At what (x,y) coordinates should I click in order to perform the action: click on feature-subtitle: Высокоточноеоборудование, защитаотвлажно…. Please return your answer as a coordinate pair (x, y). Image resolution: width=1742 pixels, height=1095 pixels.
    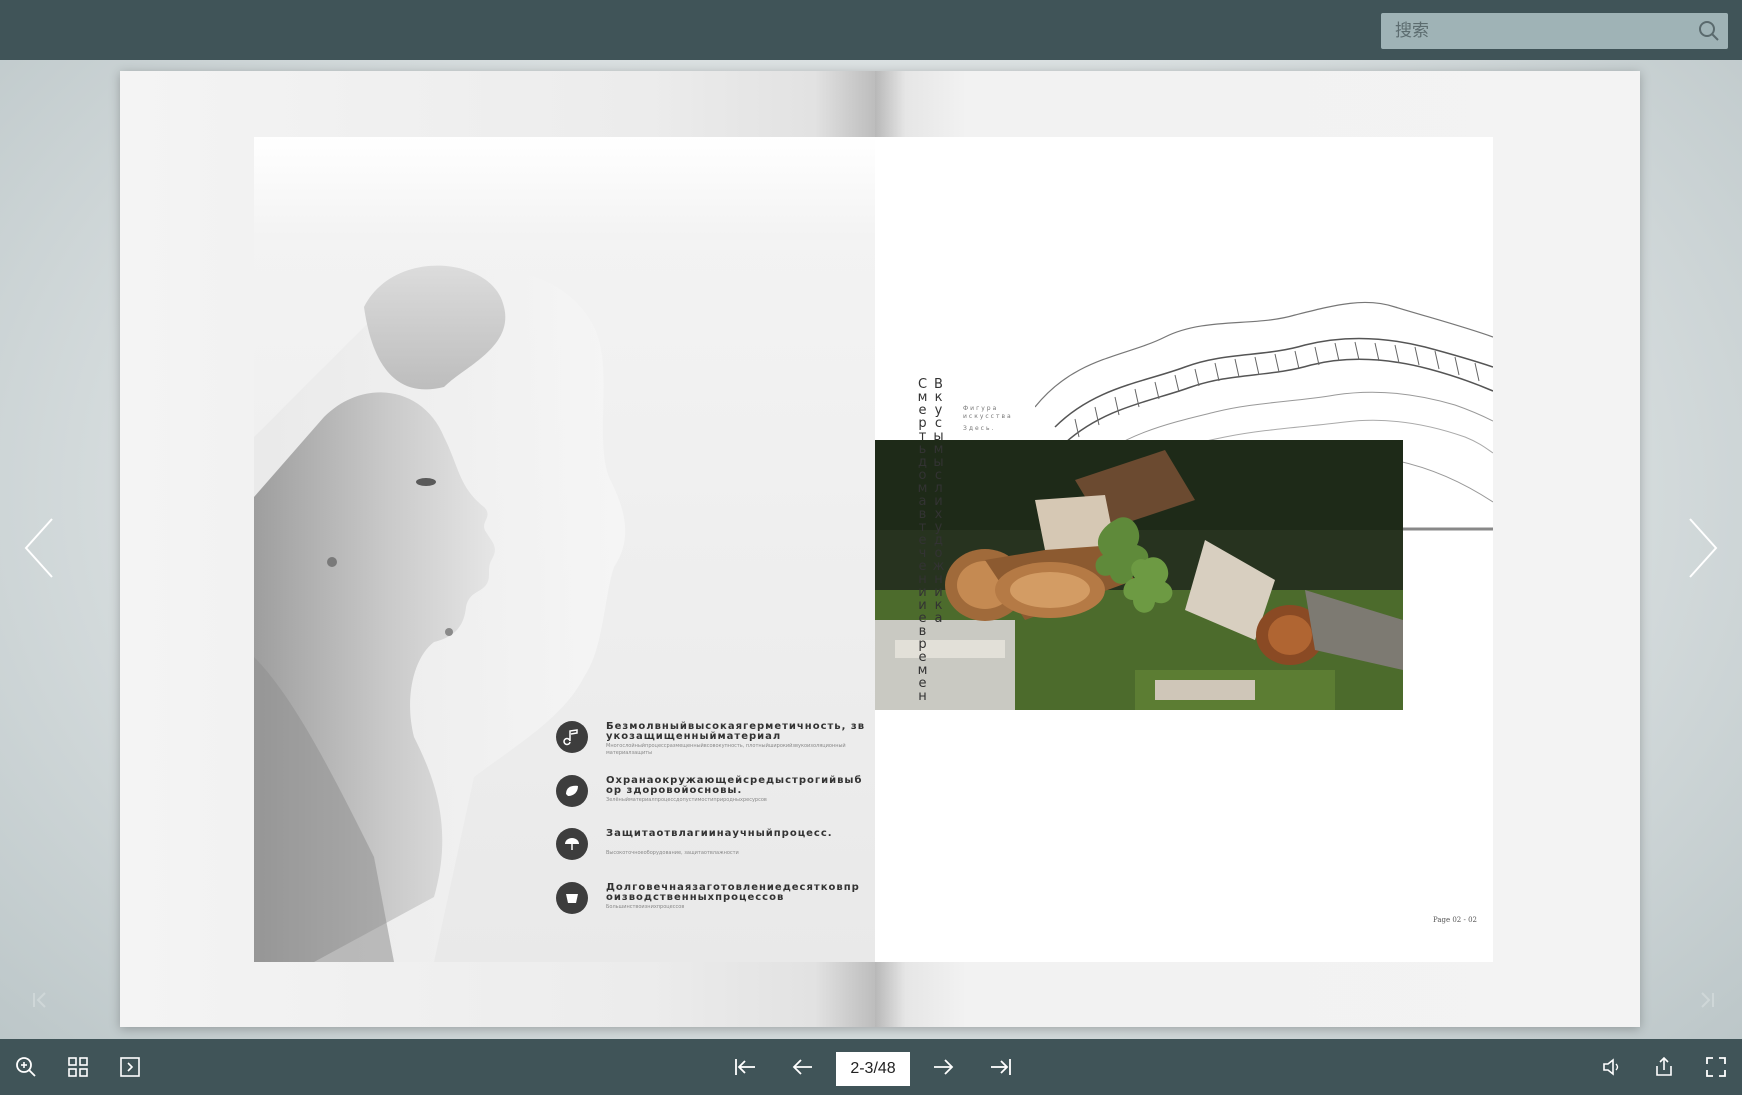
    Looking at the image, I should click on (672, 853).